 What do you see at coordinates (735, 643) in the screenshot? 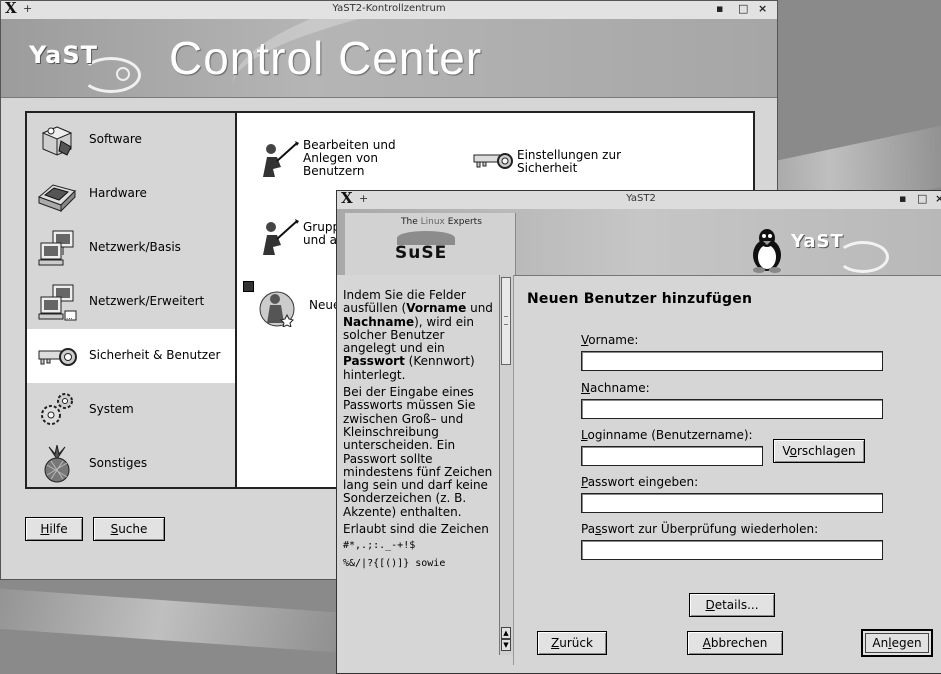
I see `abort-button: Abbrechen` at bounding box center [735, 643].